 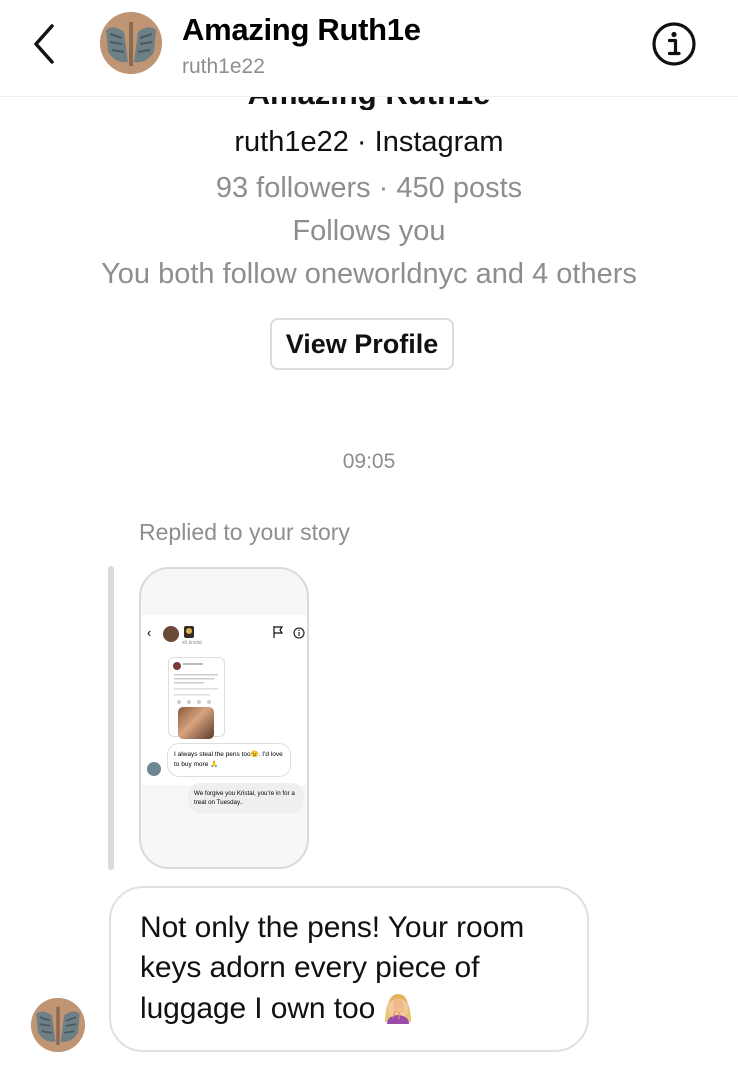 I want to click on message-timestamp: 09:05, so click(x=369, y=461).